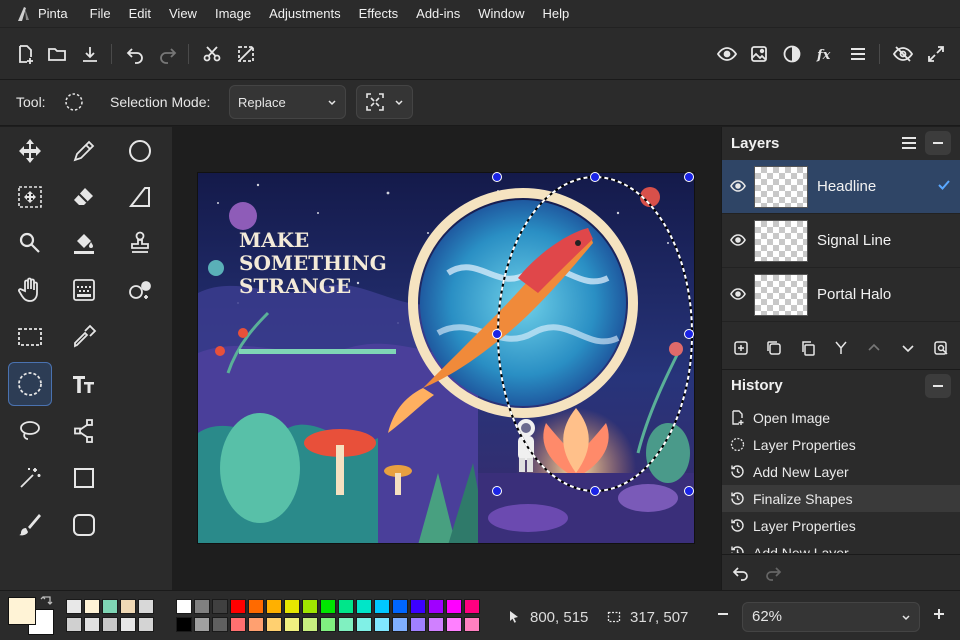  I want to click on new-image-button, so click(25, 54).